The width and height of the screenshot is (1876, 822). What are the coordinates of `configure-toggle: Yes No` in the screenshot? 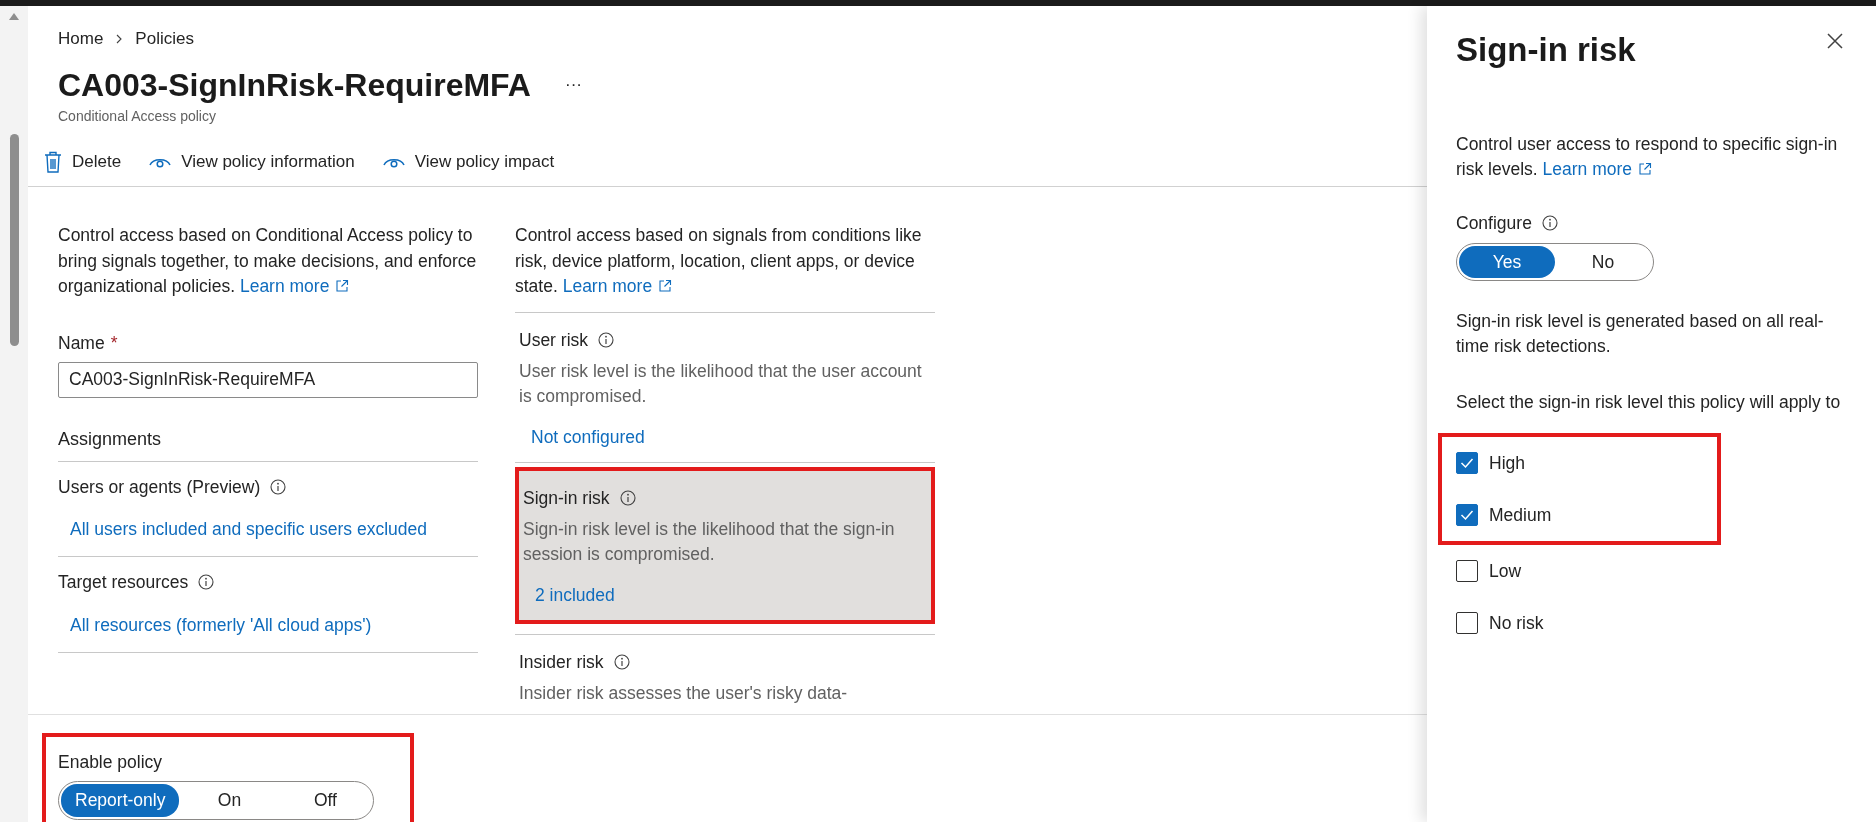 It's located at (1555, 261).